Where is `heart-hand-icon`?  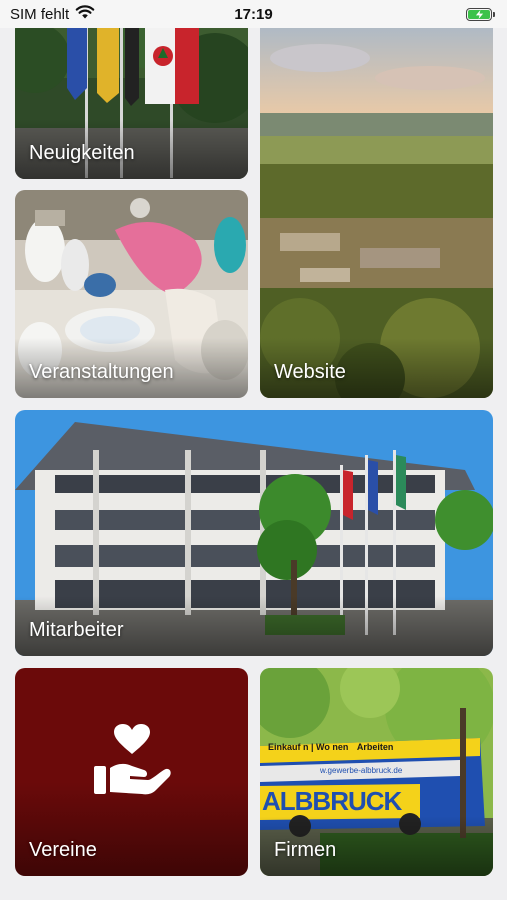
heart-hand-icon is located at coordinates (132, 759).